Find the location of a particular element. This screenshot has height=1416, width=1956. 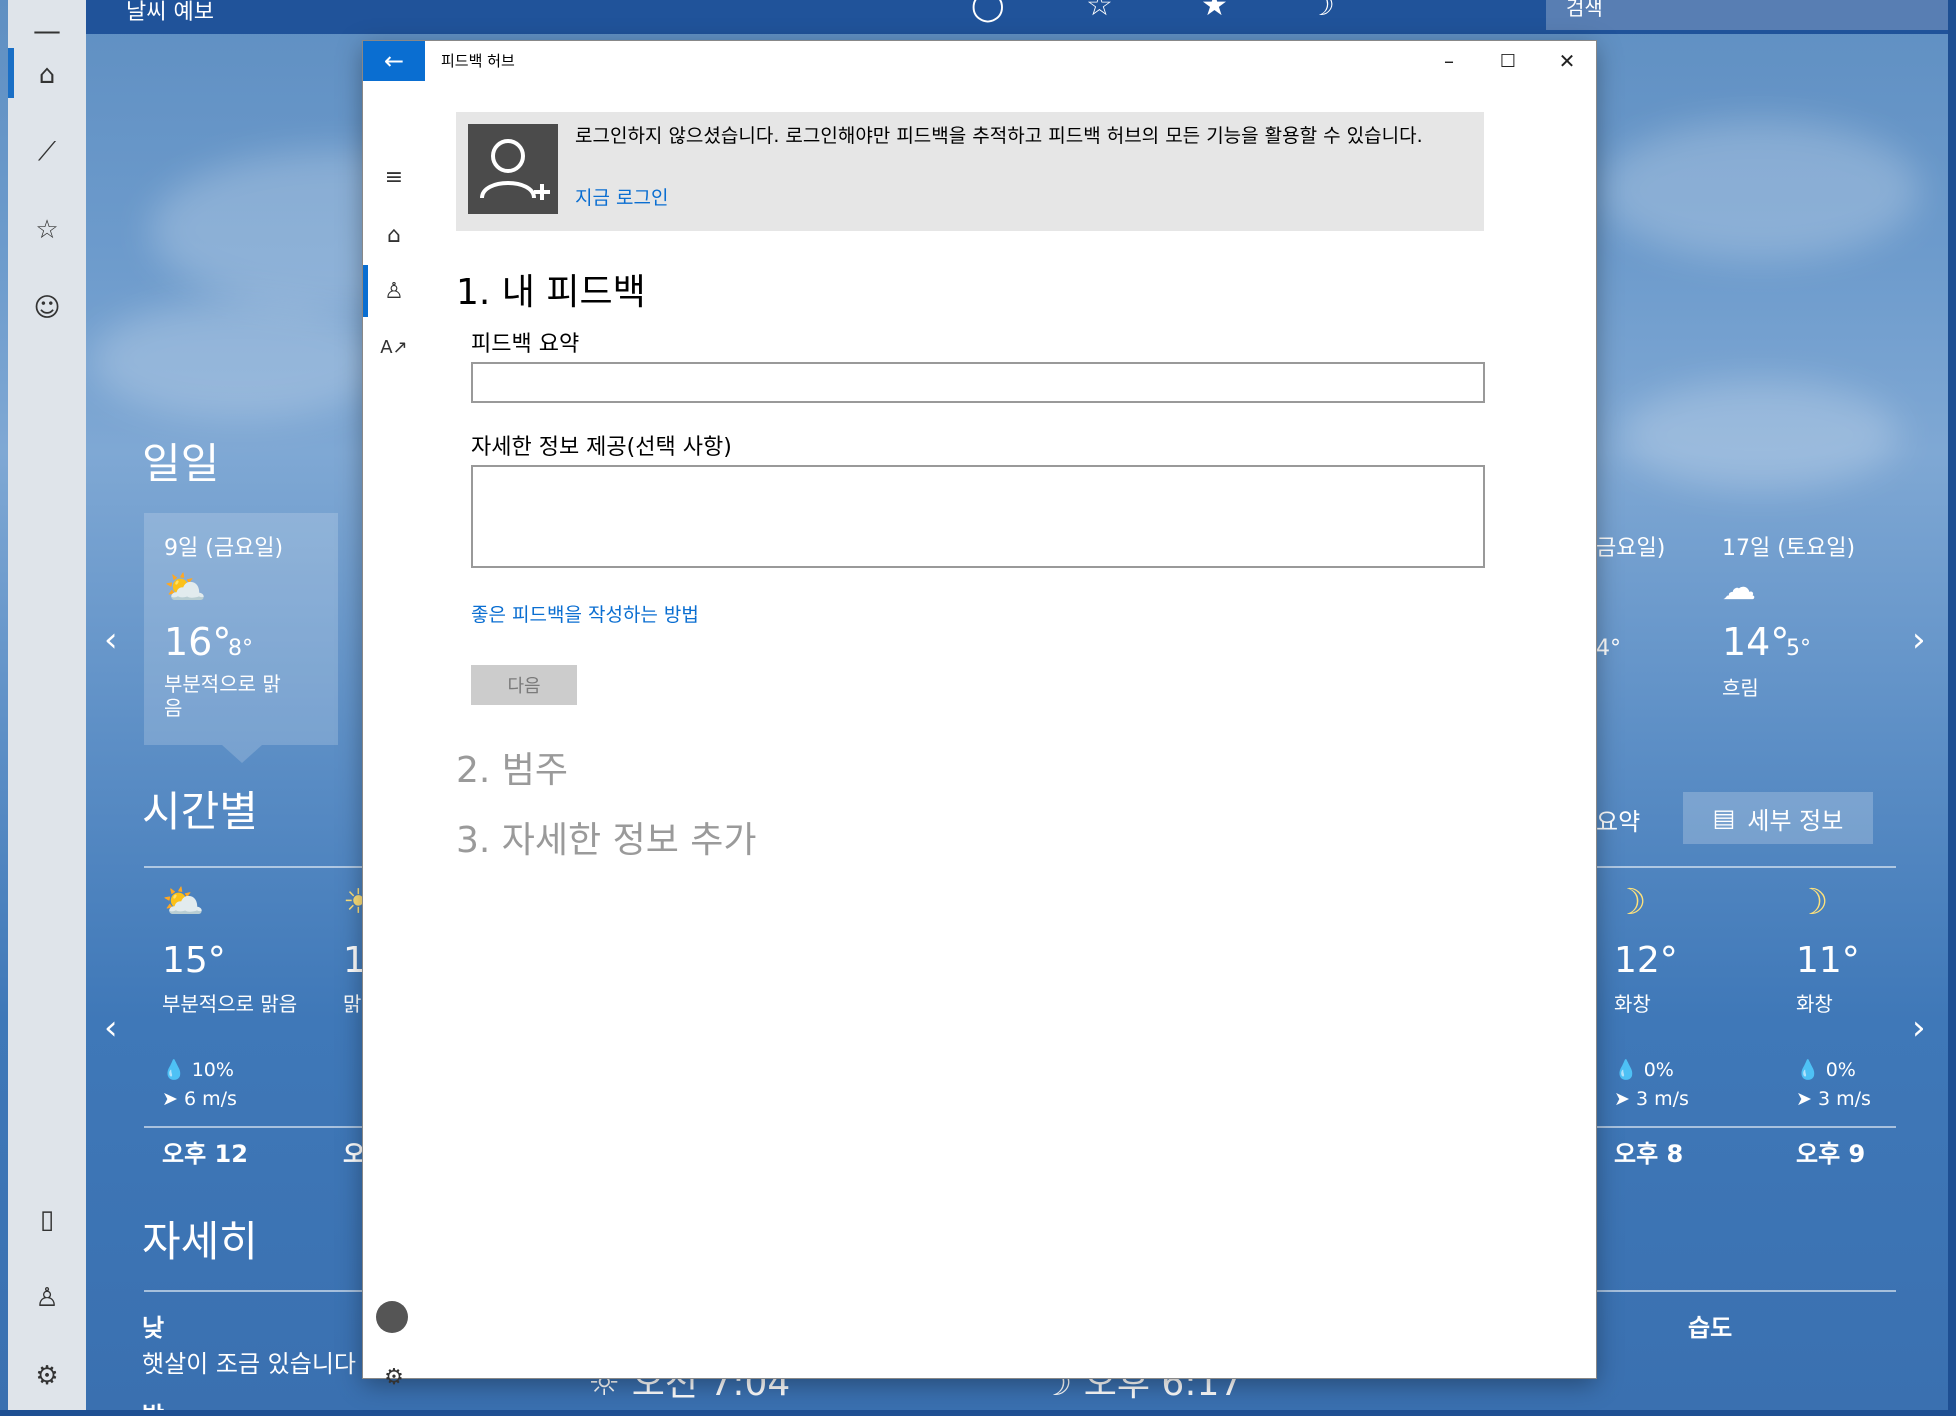

feedback-icon: ♙ is located at coordinates (394, 291).